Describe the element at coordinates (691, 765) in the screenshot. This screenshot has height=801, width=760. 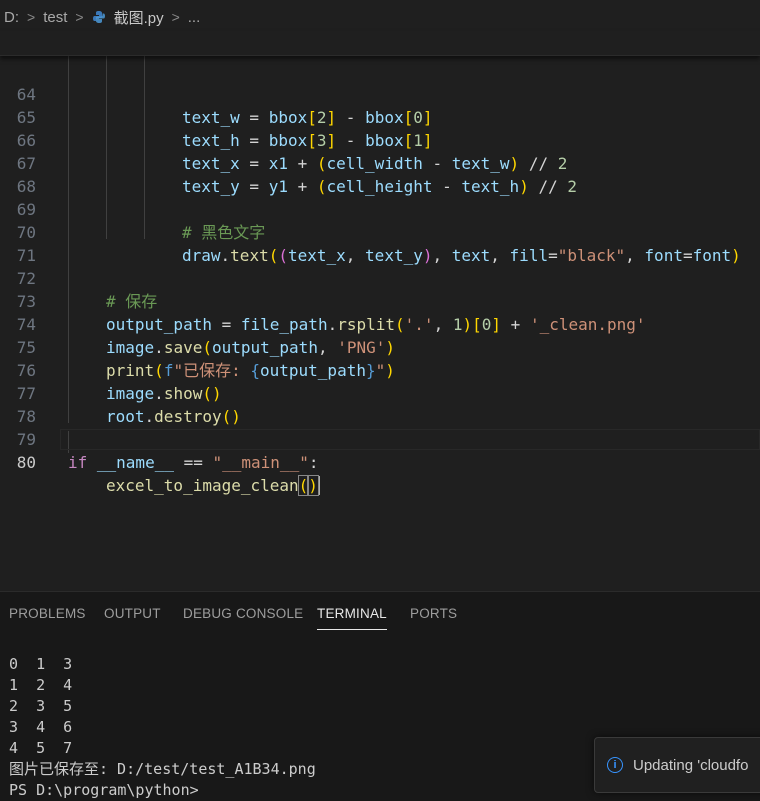
I see `notification-text: Updating 'cloudfo` at that location.